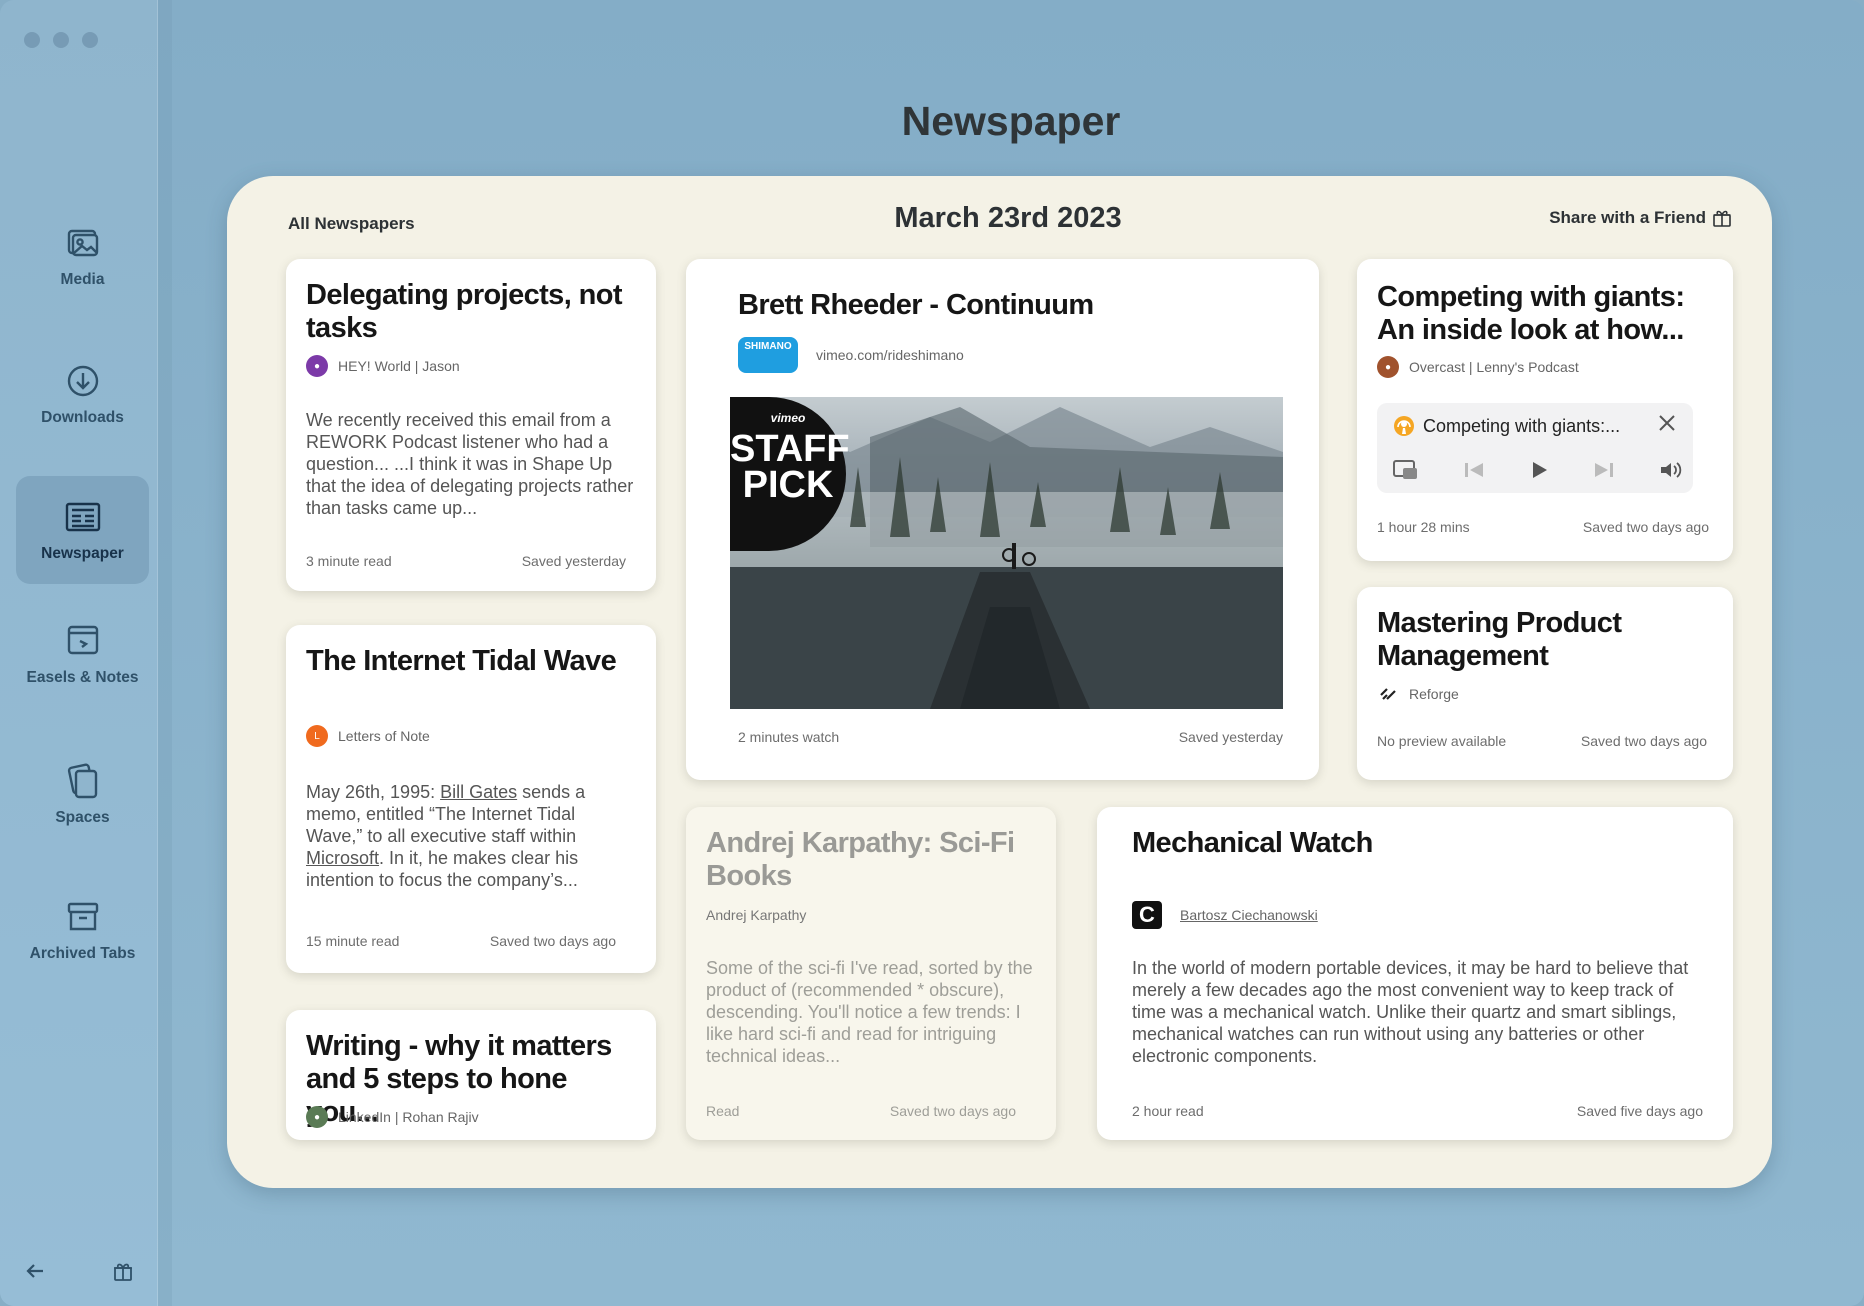  I want to click on download-icon, so click(82, 381).